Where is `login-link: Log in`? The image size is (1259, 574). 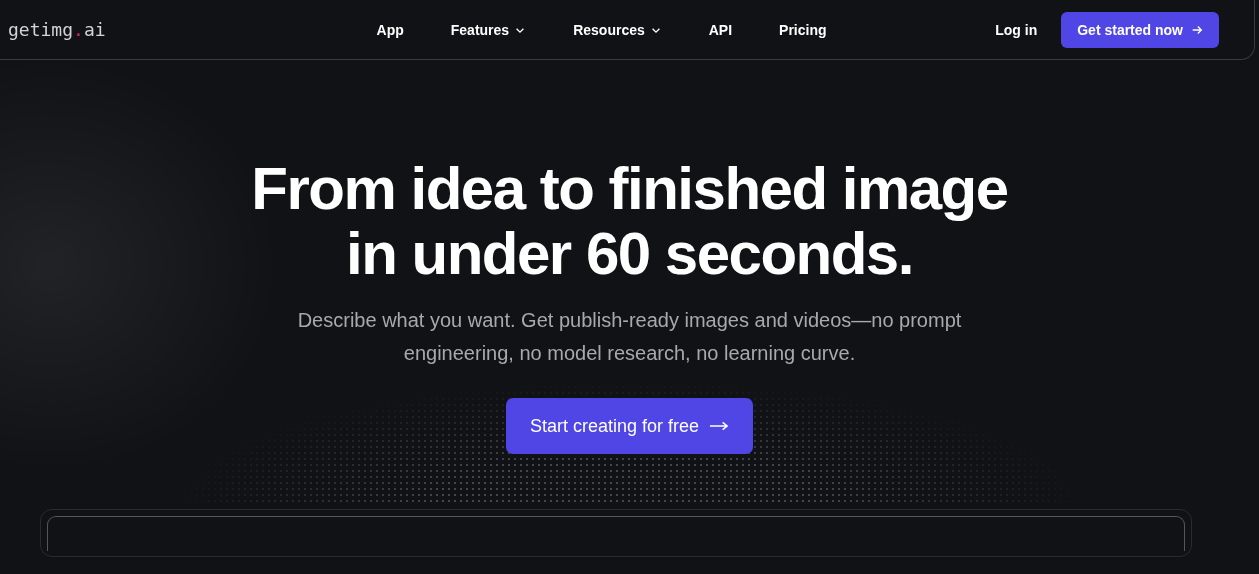 login-link: Log in is located at coordinates (1016, 29).